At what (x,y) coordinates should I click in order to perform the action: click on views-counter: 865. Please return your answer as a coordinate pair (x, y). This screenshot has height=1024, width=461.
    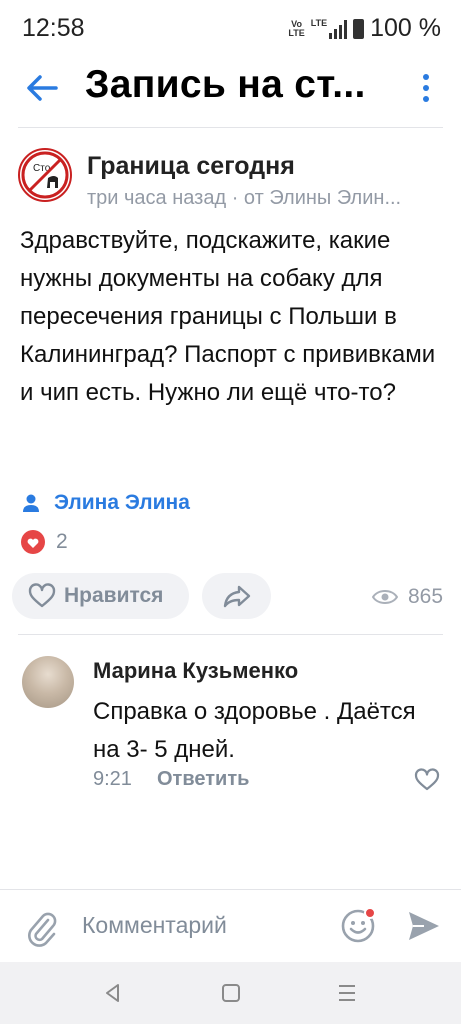
    Looking at the image, I should click on (407, 597).